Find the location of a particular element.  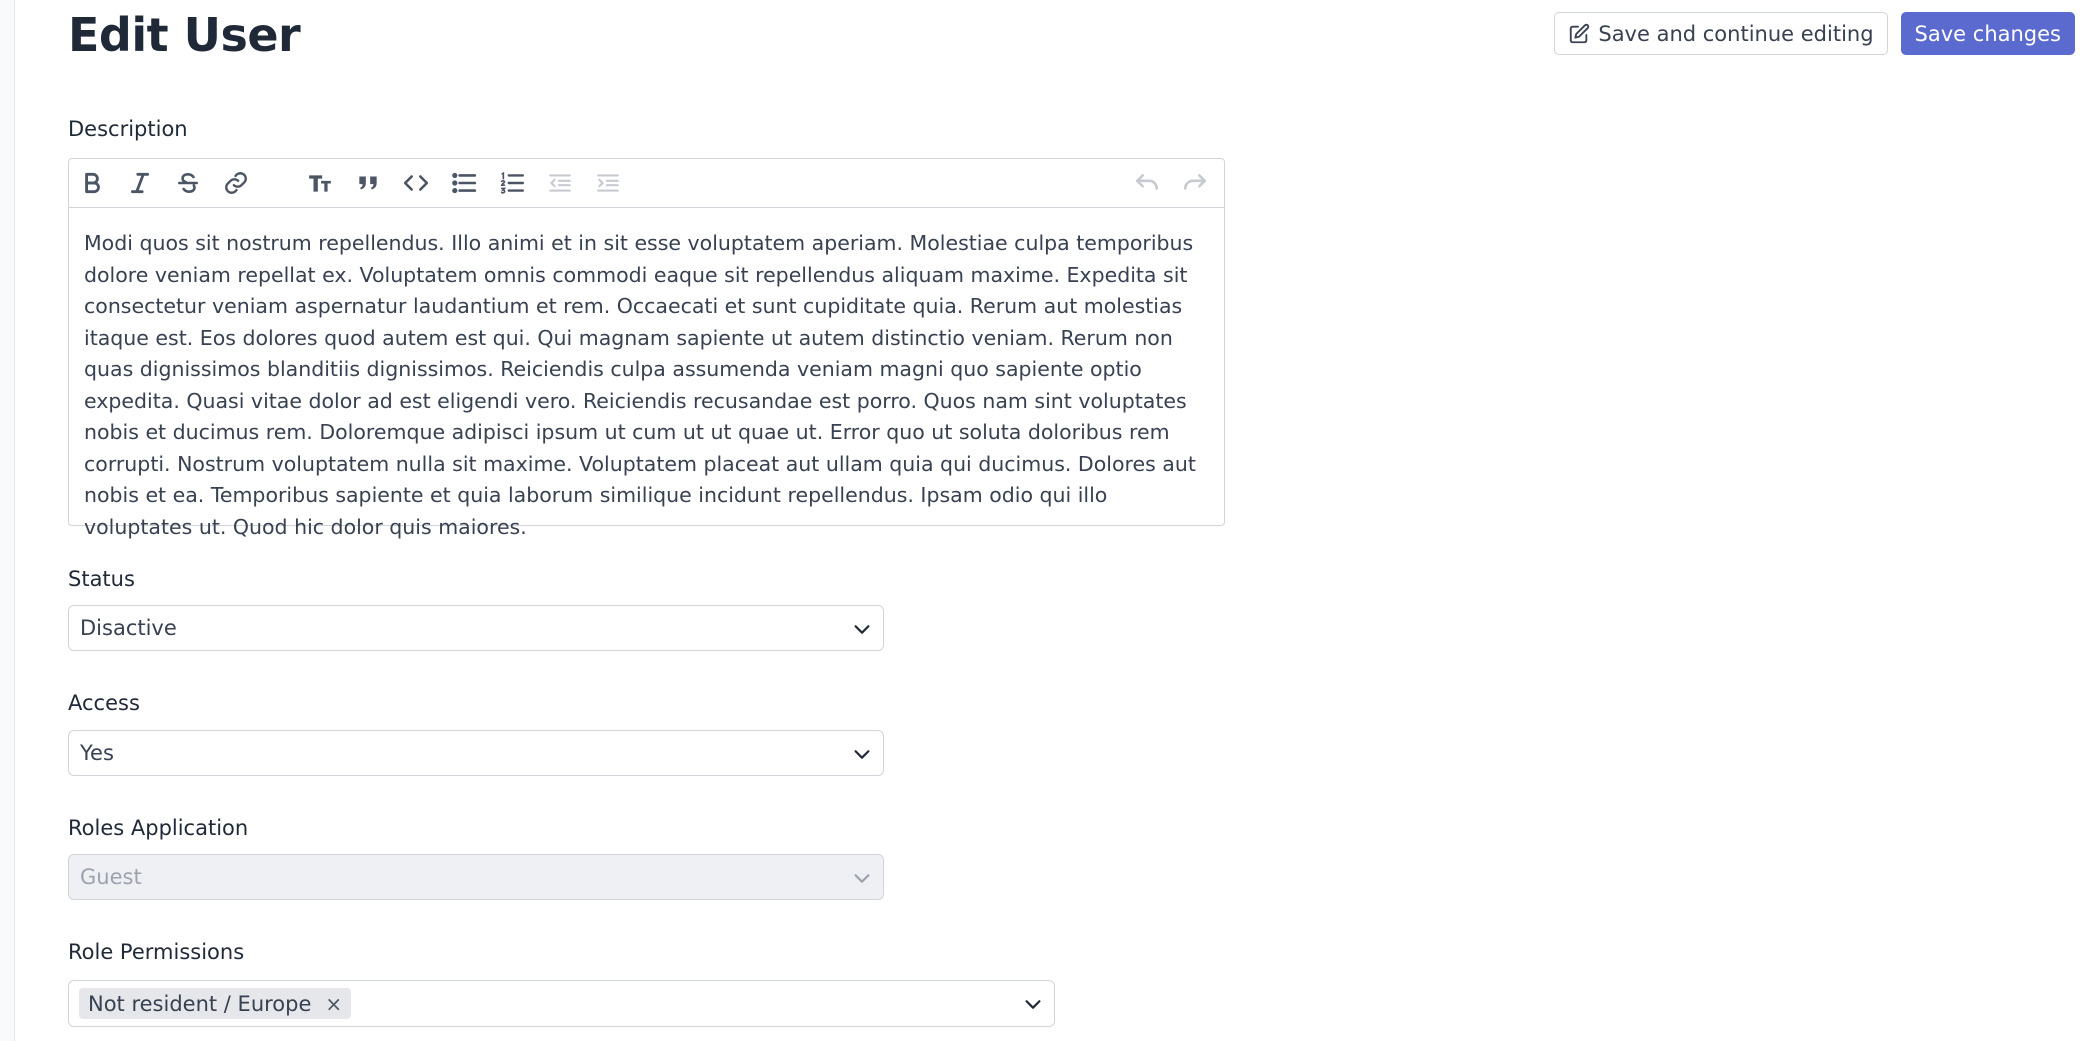

save-changes-button: Save changes is located at coordinates (1987, 33).